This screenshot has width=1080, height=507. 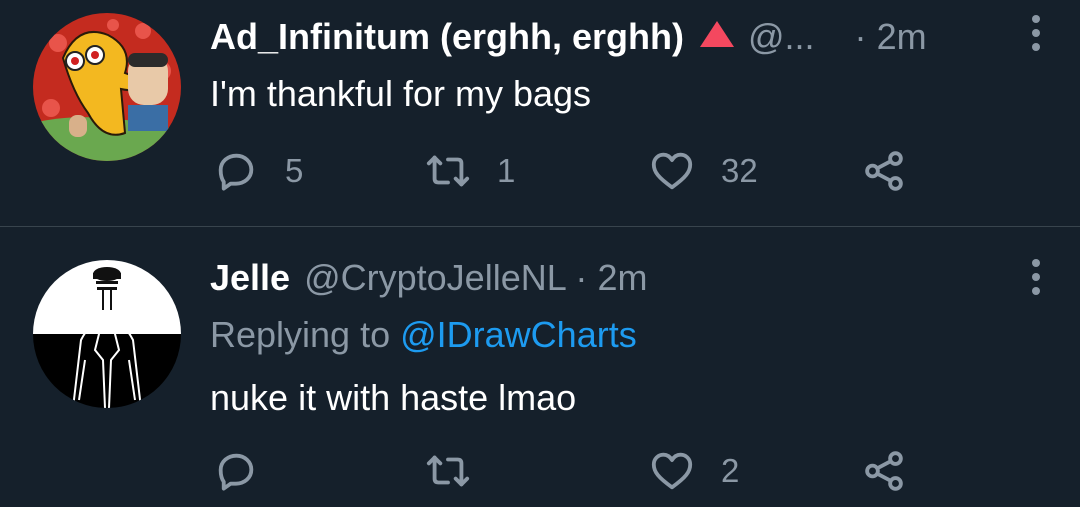 I want to click on like-button: 32, so click(x=703, y=171).